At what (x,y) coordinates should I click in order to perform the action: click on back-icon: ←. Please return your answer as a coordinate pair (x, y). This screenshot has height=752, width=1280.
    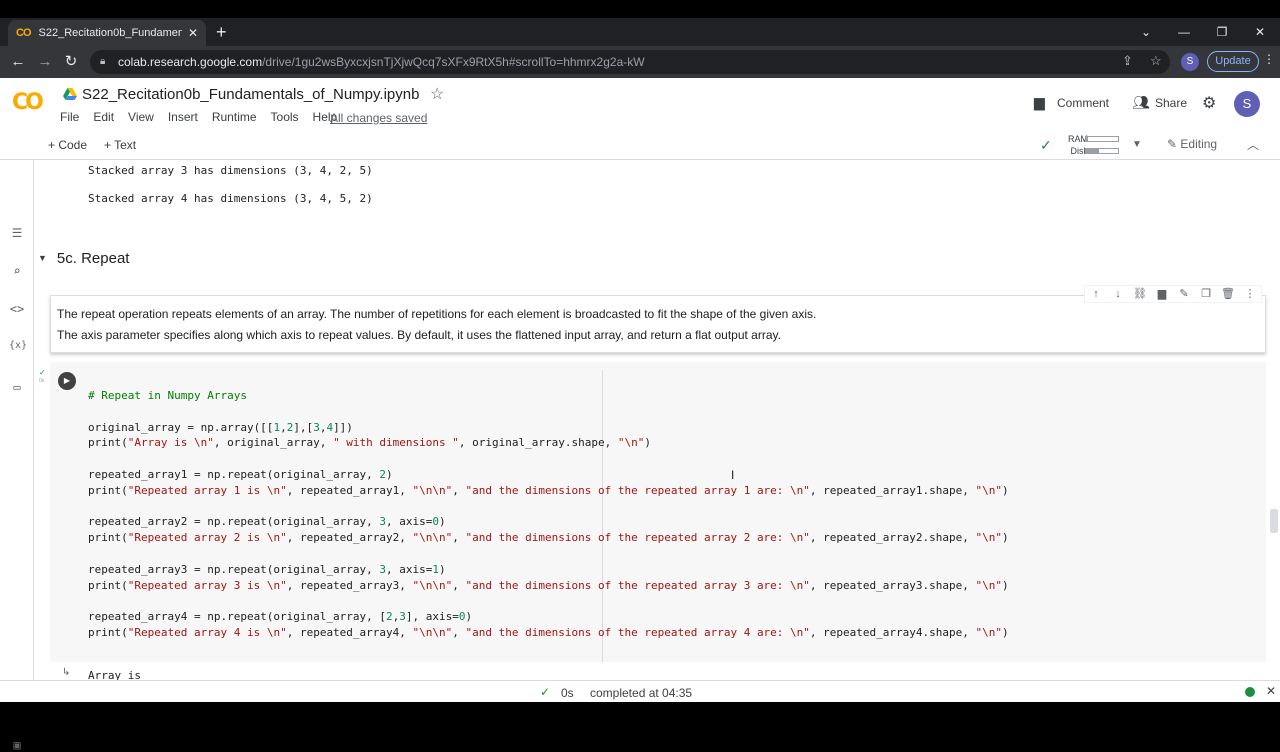
    Looking at the image, I should click on (18, 62).